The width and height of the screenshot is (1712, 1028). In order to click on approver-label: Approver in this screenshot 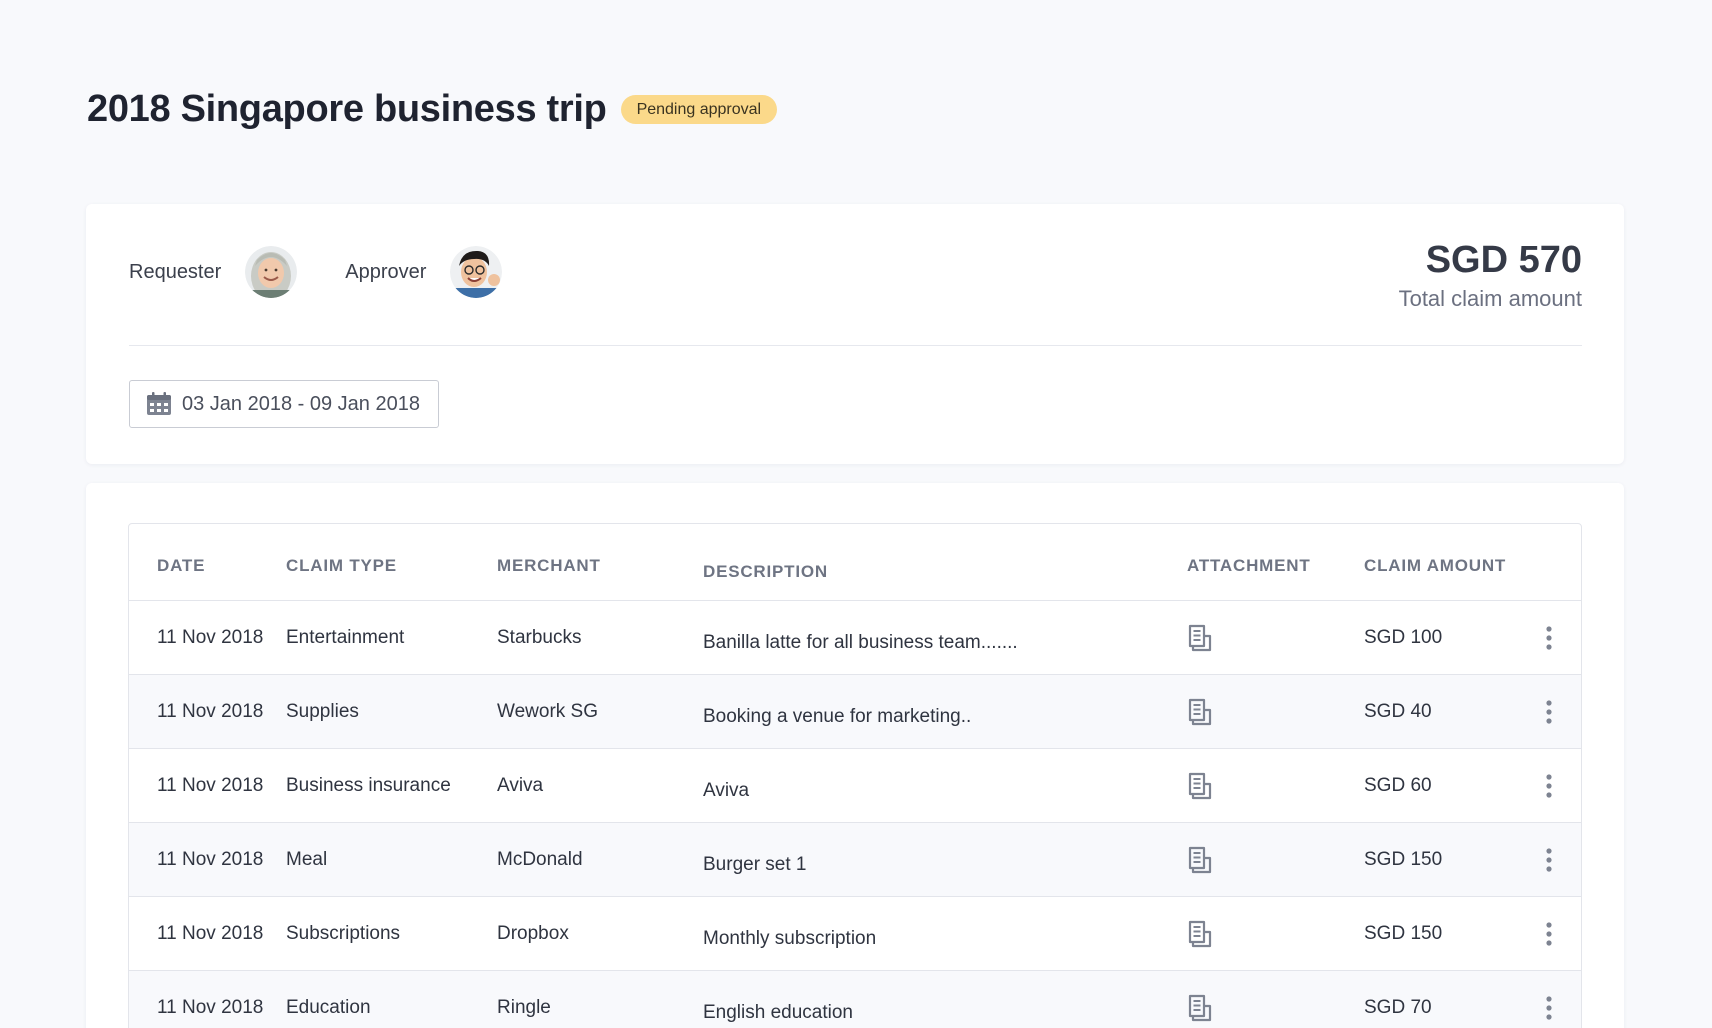, I will do `click(386, 271)`.